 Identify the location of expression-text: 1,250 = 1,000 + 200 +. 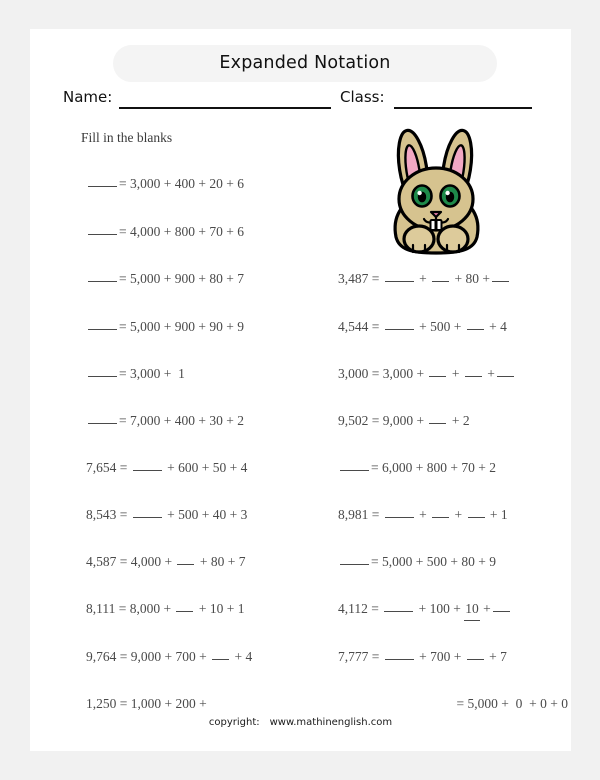
(146, 703).